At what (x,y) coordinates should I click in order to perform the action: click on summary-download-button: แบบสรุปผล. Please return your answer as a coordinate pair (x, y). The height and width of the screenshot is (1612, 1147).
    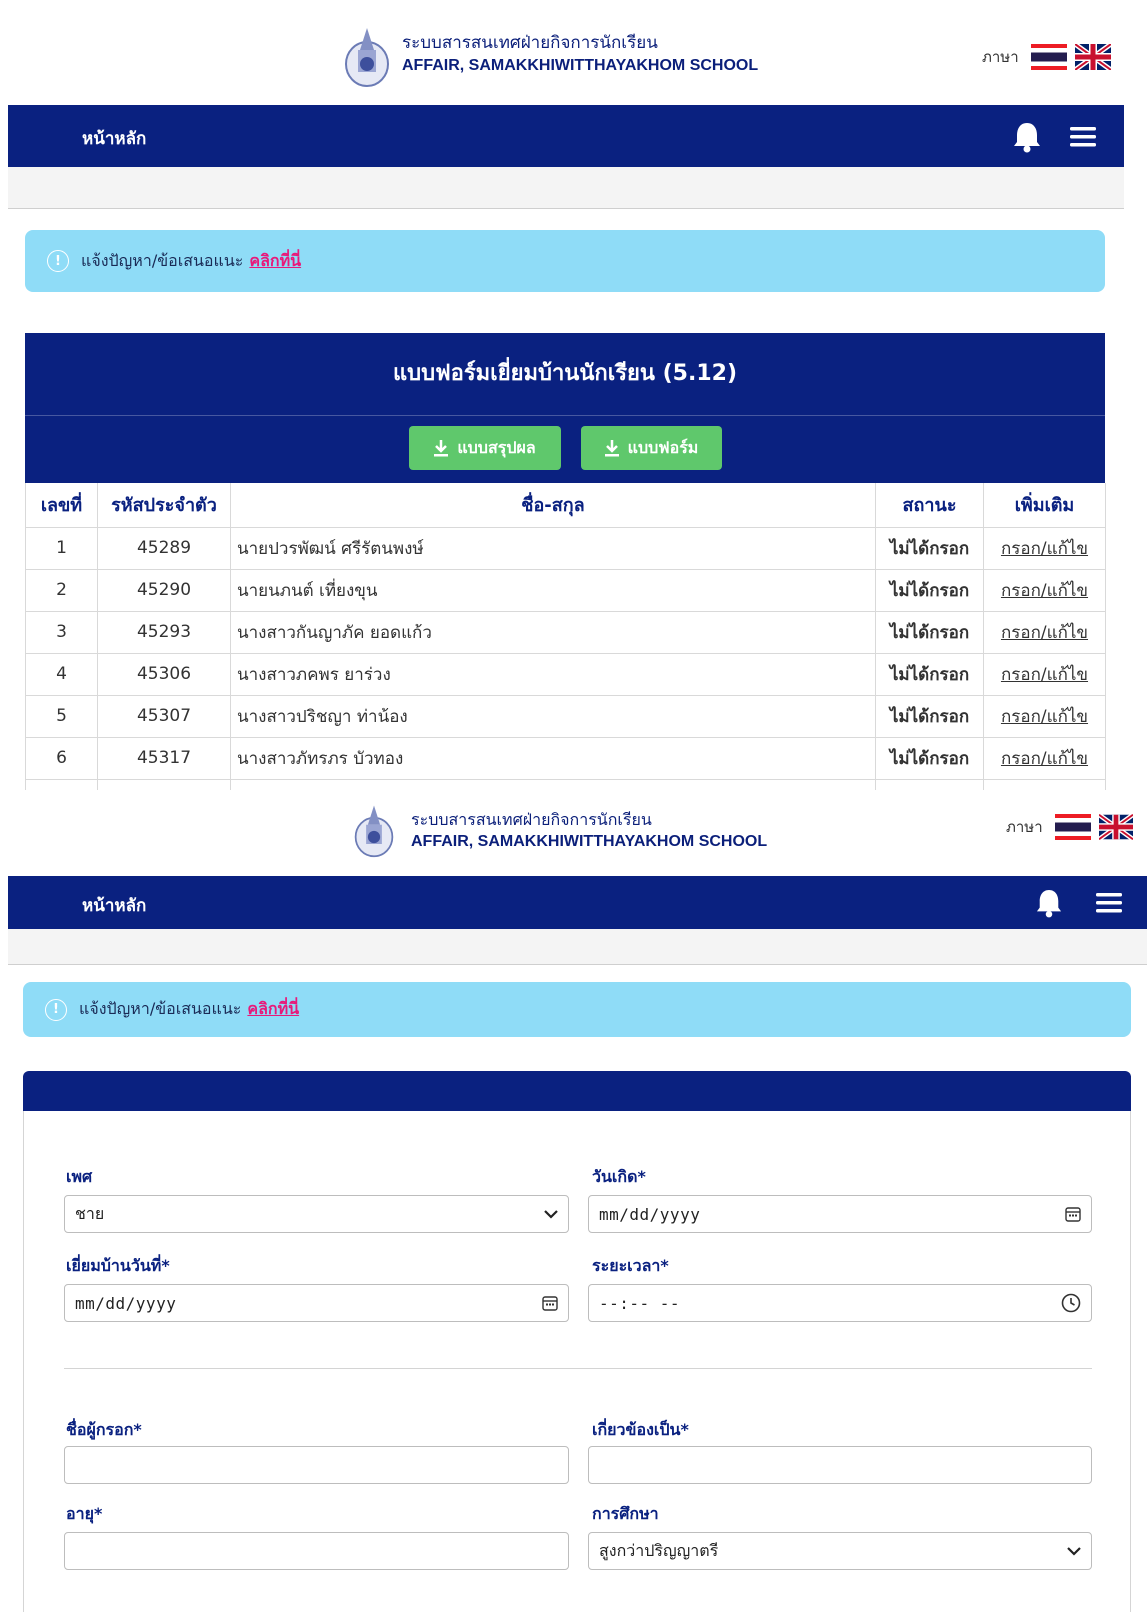
    Looking at the image, I should click on (484, 448).